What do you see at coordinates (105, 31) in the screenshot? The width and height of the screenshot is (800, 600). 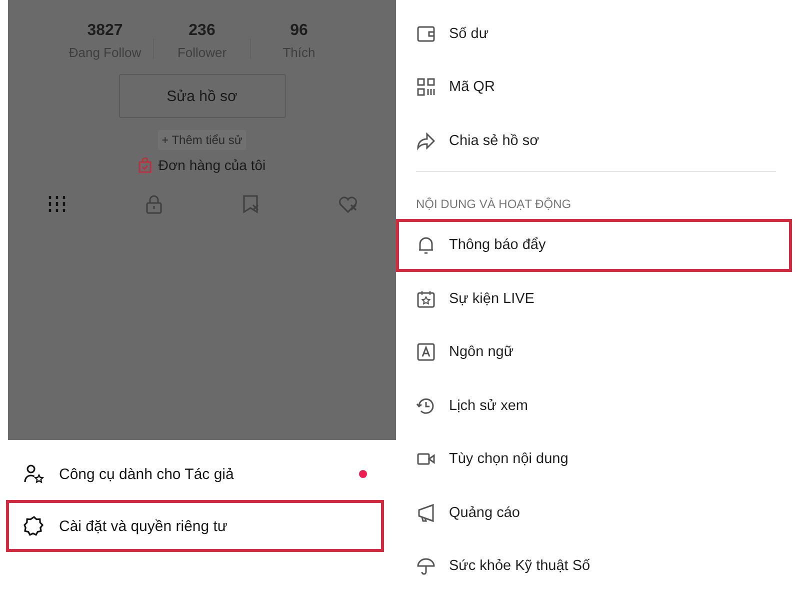 I see `stat-value: 3827` at bounding box center [105, 31].